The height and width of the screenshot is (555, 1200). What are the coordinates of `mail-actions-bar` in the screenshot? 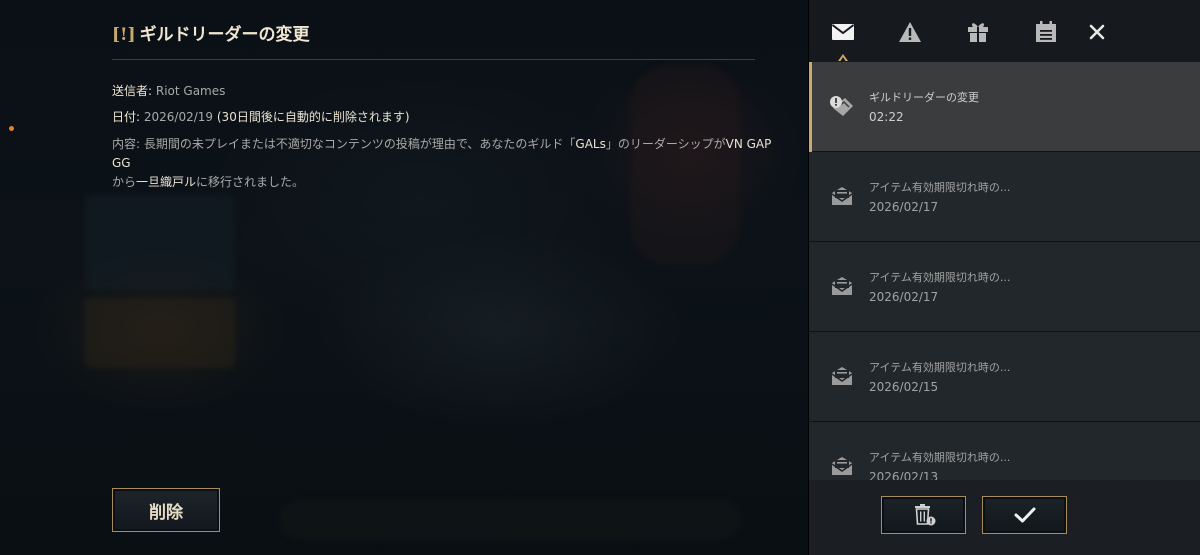 It's located at (1004, 517).